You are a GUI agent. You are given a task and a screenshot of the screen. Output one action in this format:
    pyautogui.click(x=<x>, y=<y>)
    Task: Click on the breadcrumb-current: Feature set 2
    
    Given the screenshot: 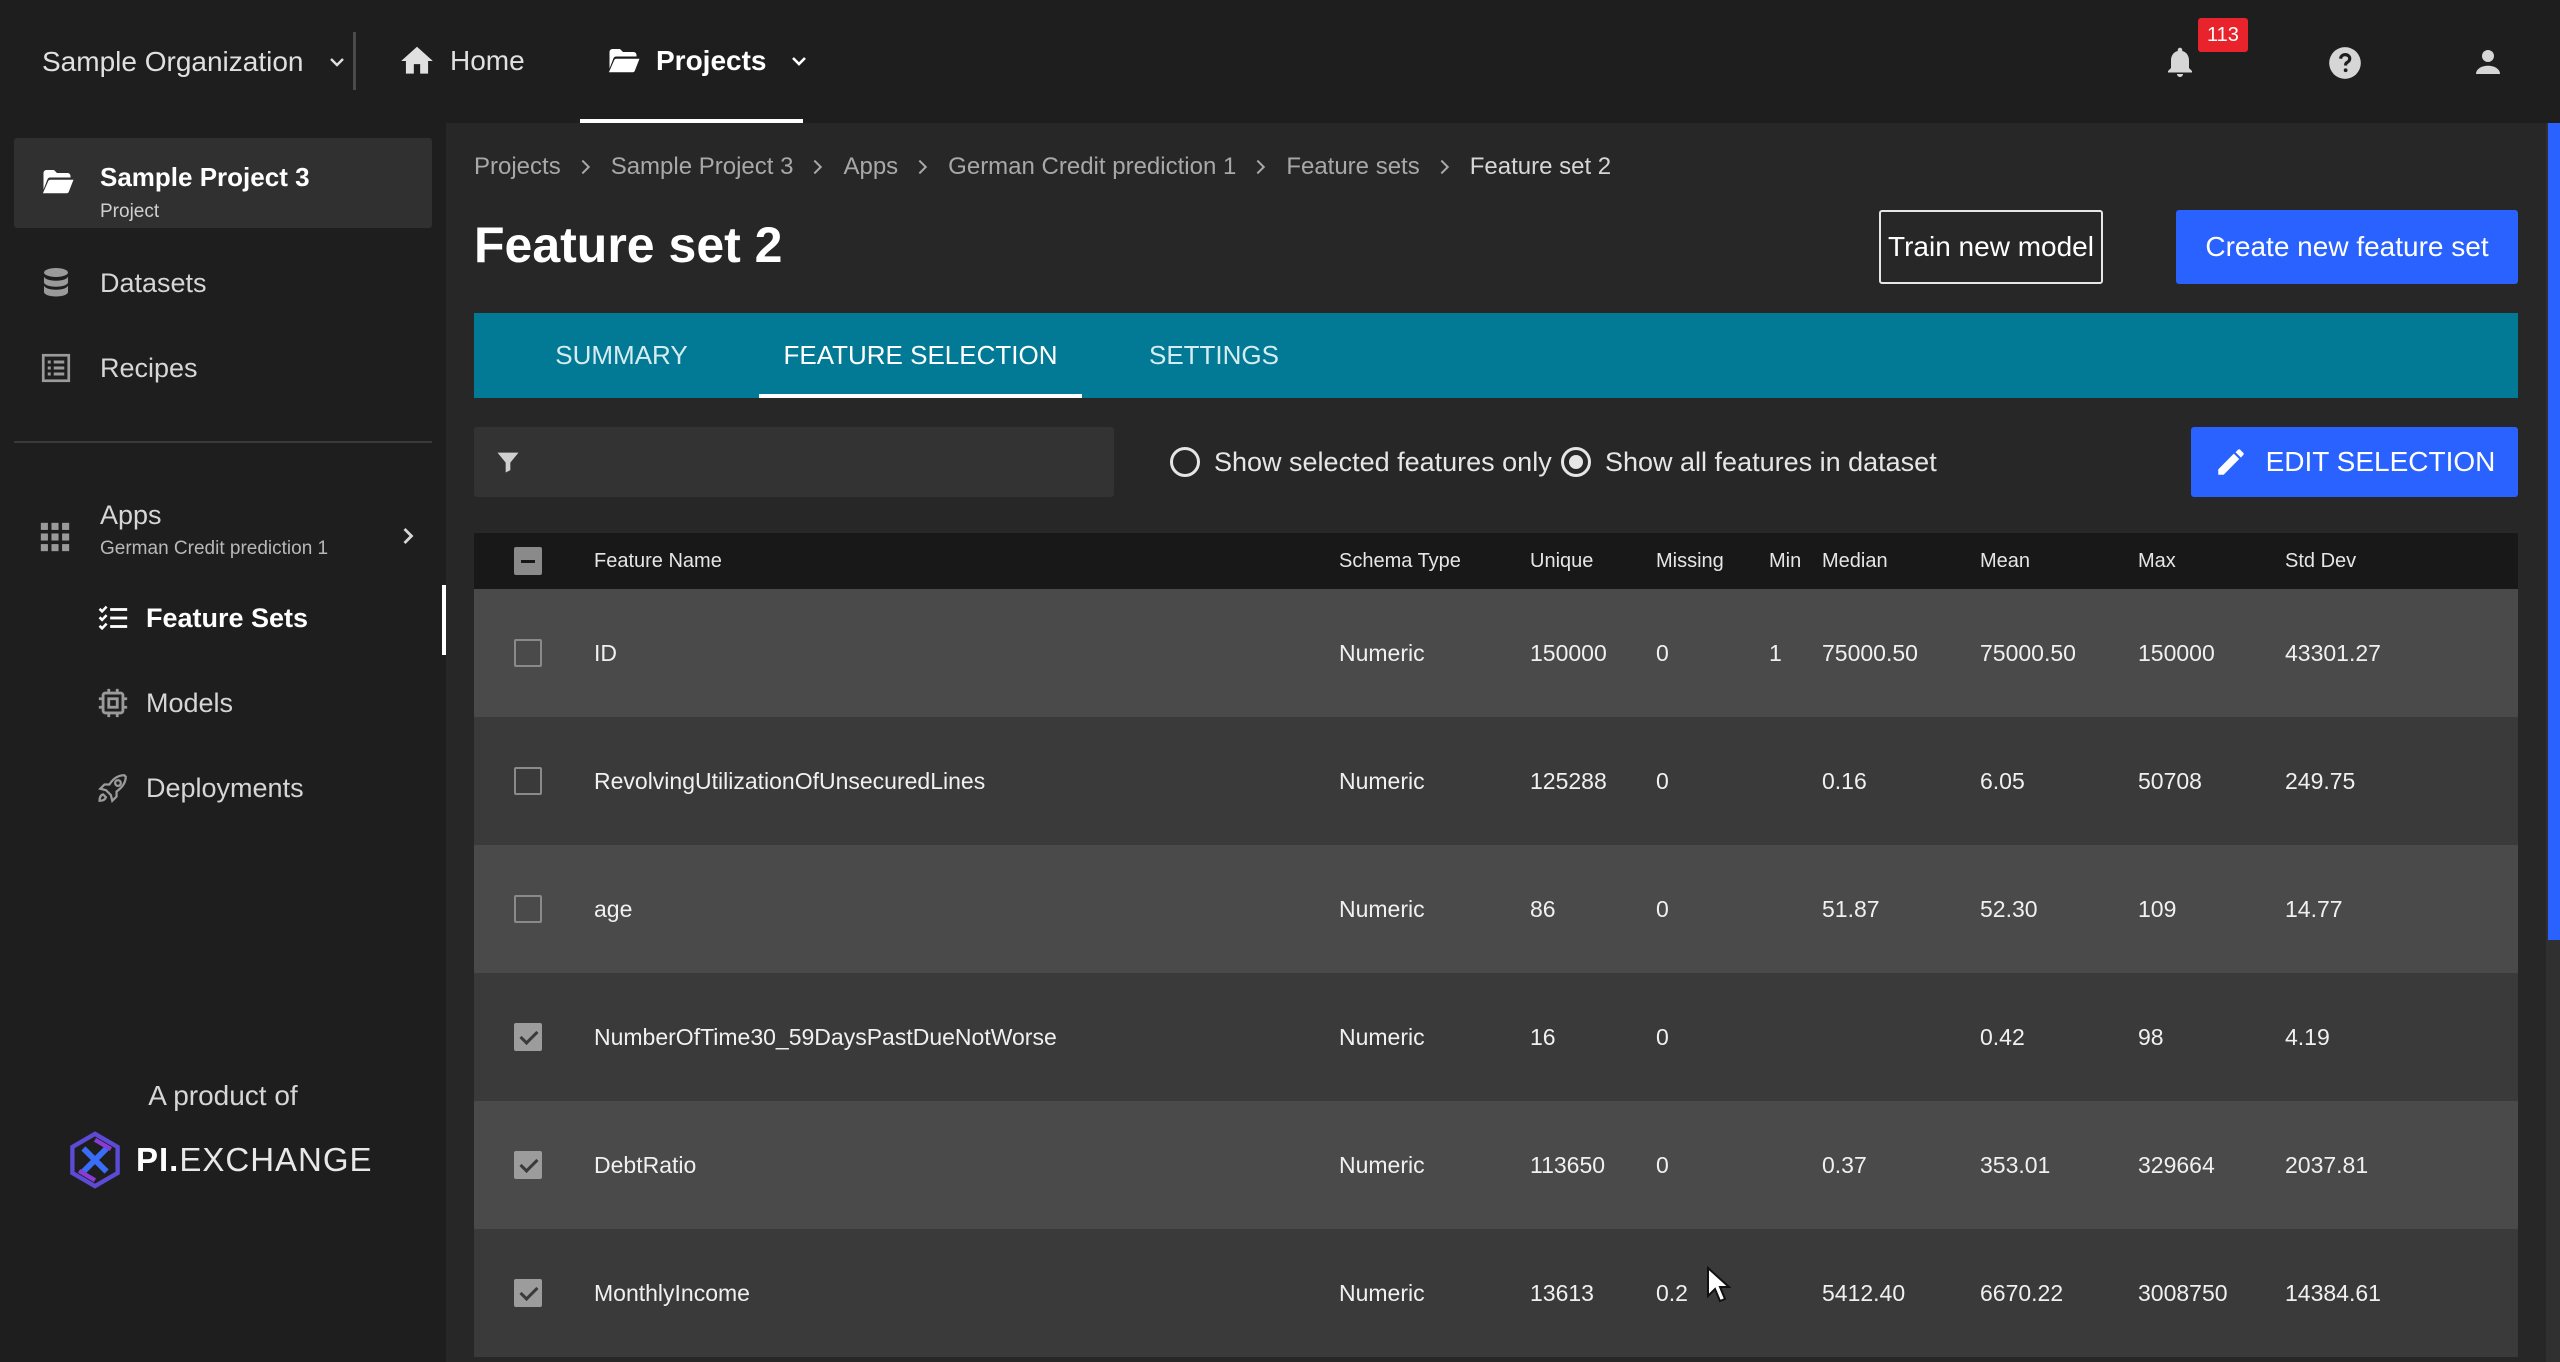 What is the action you would take?
    pyautogui.click(x=1540, y=166)
    